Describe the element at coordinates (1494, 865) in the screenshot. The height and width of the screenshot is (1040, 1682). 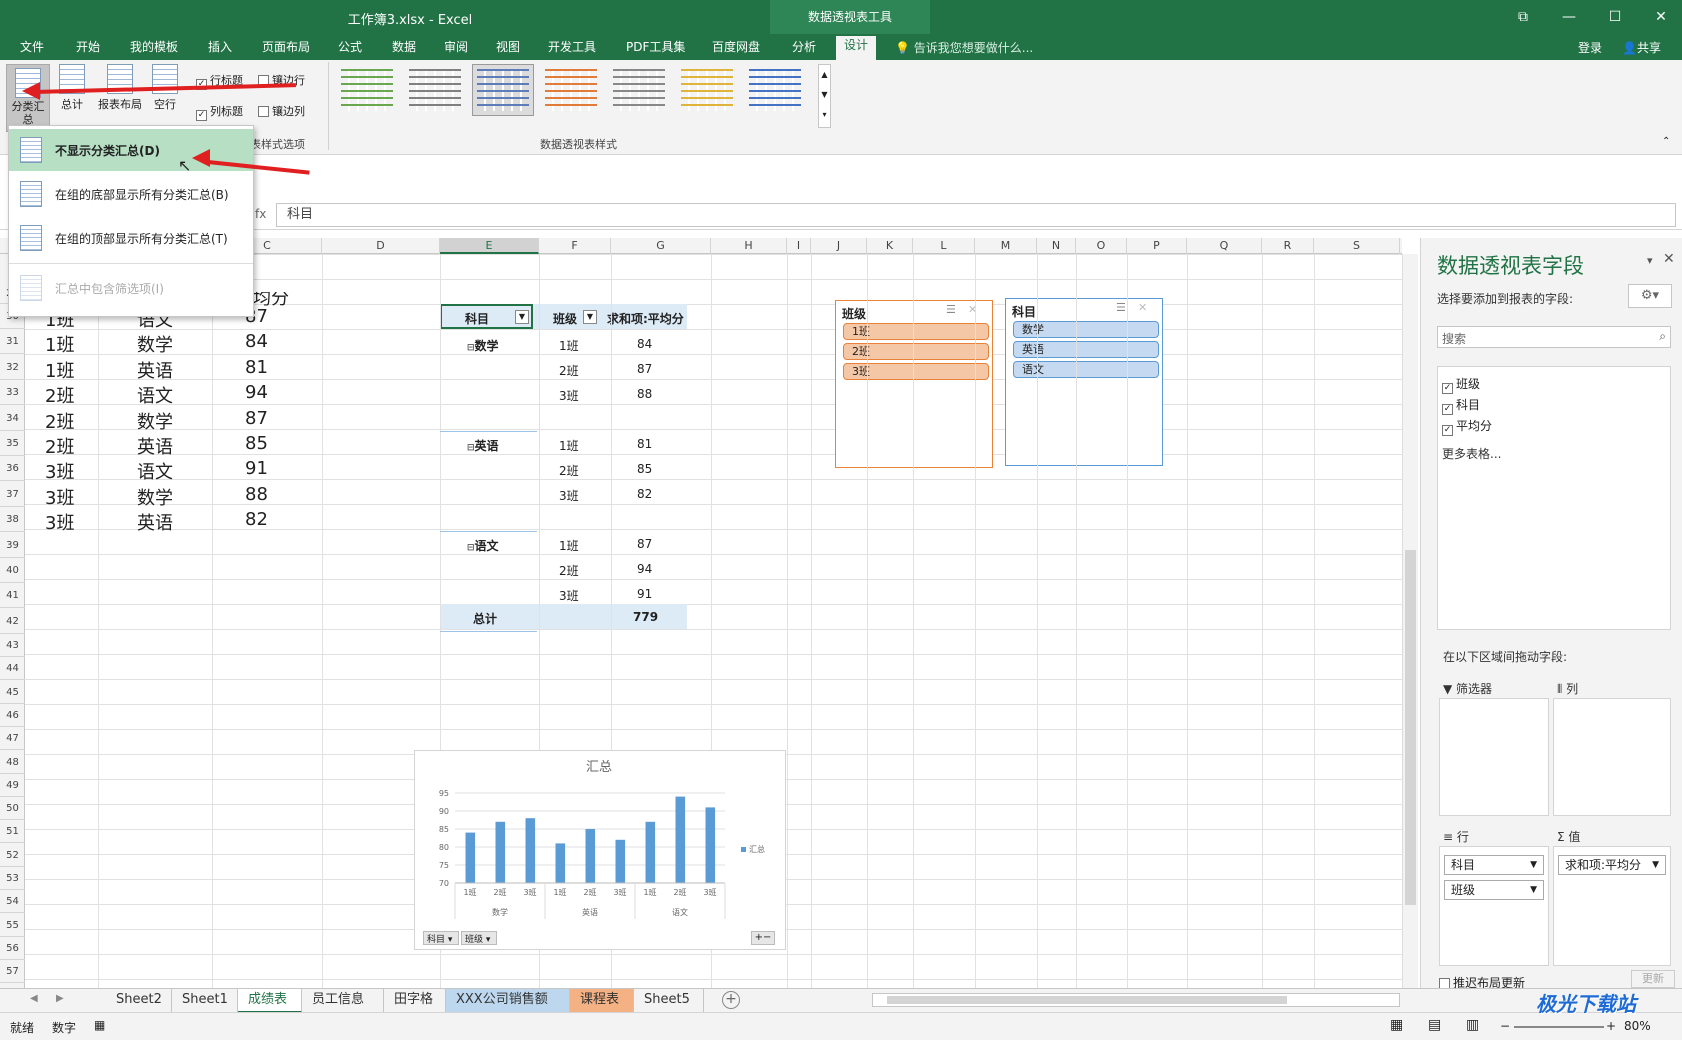
I see `row-field-subject: 科目 ▼` at that location.